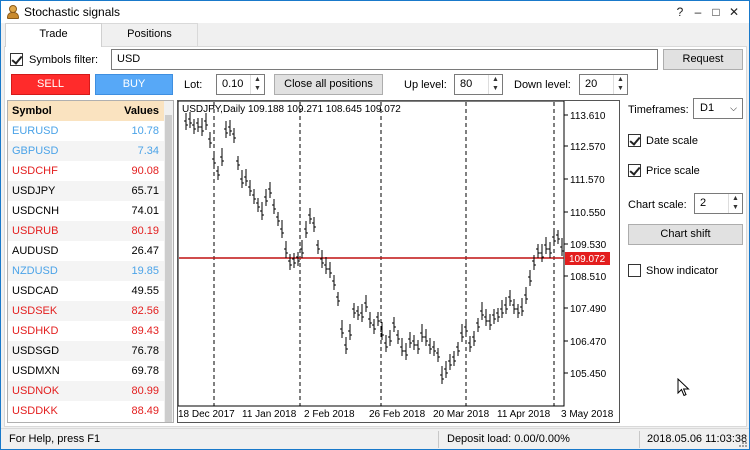  I want to click on chart-scale-stepper: 2 ▲ ▼, so click(718, 203).